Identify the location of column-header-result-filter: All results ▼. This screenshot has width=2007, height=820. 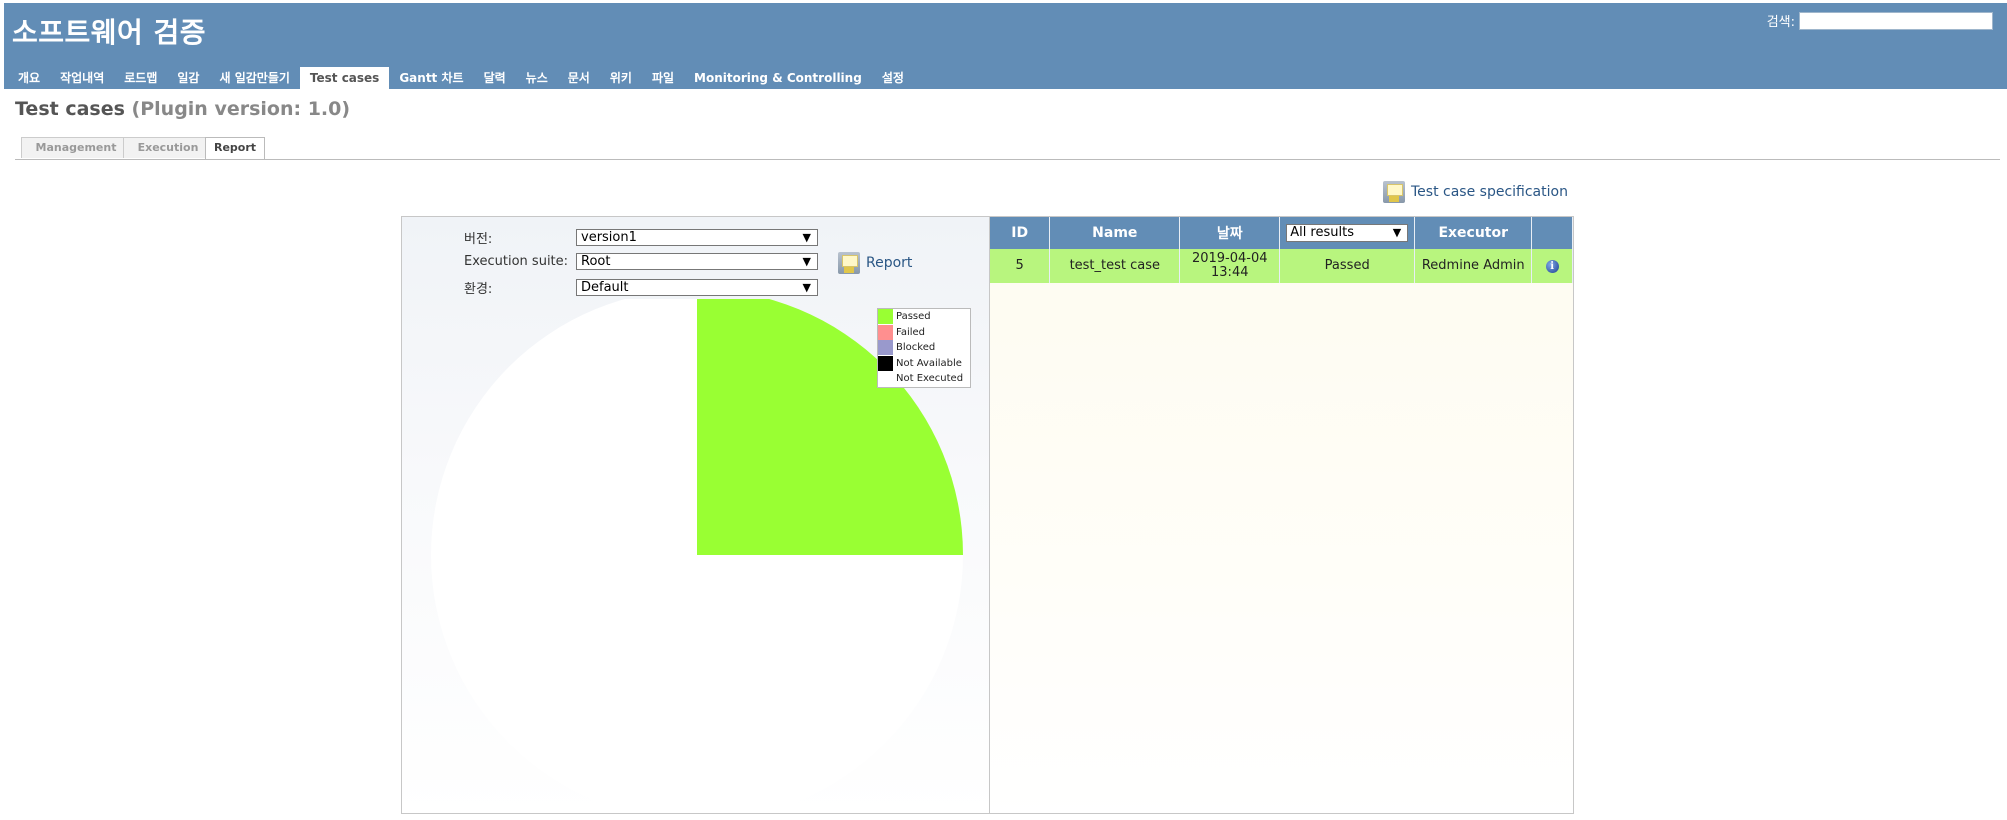
(1347, 233).